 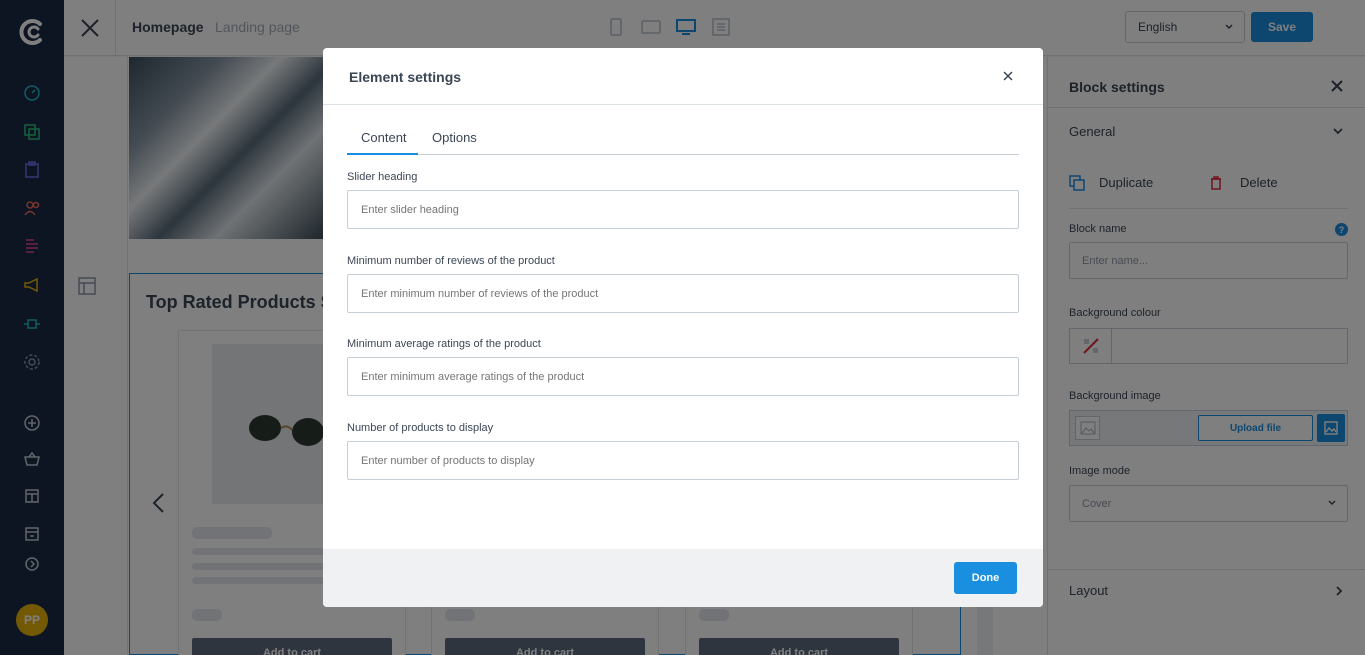 What do you see at coordinates (683, 141) in the screenshot?
I see `modal-tabs: Content Options` at bounding box center [683, 141].